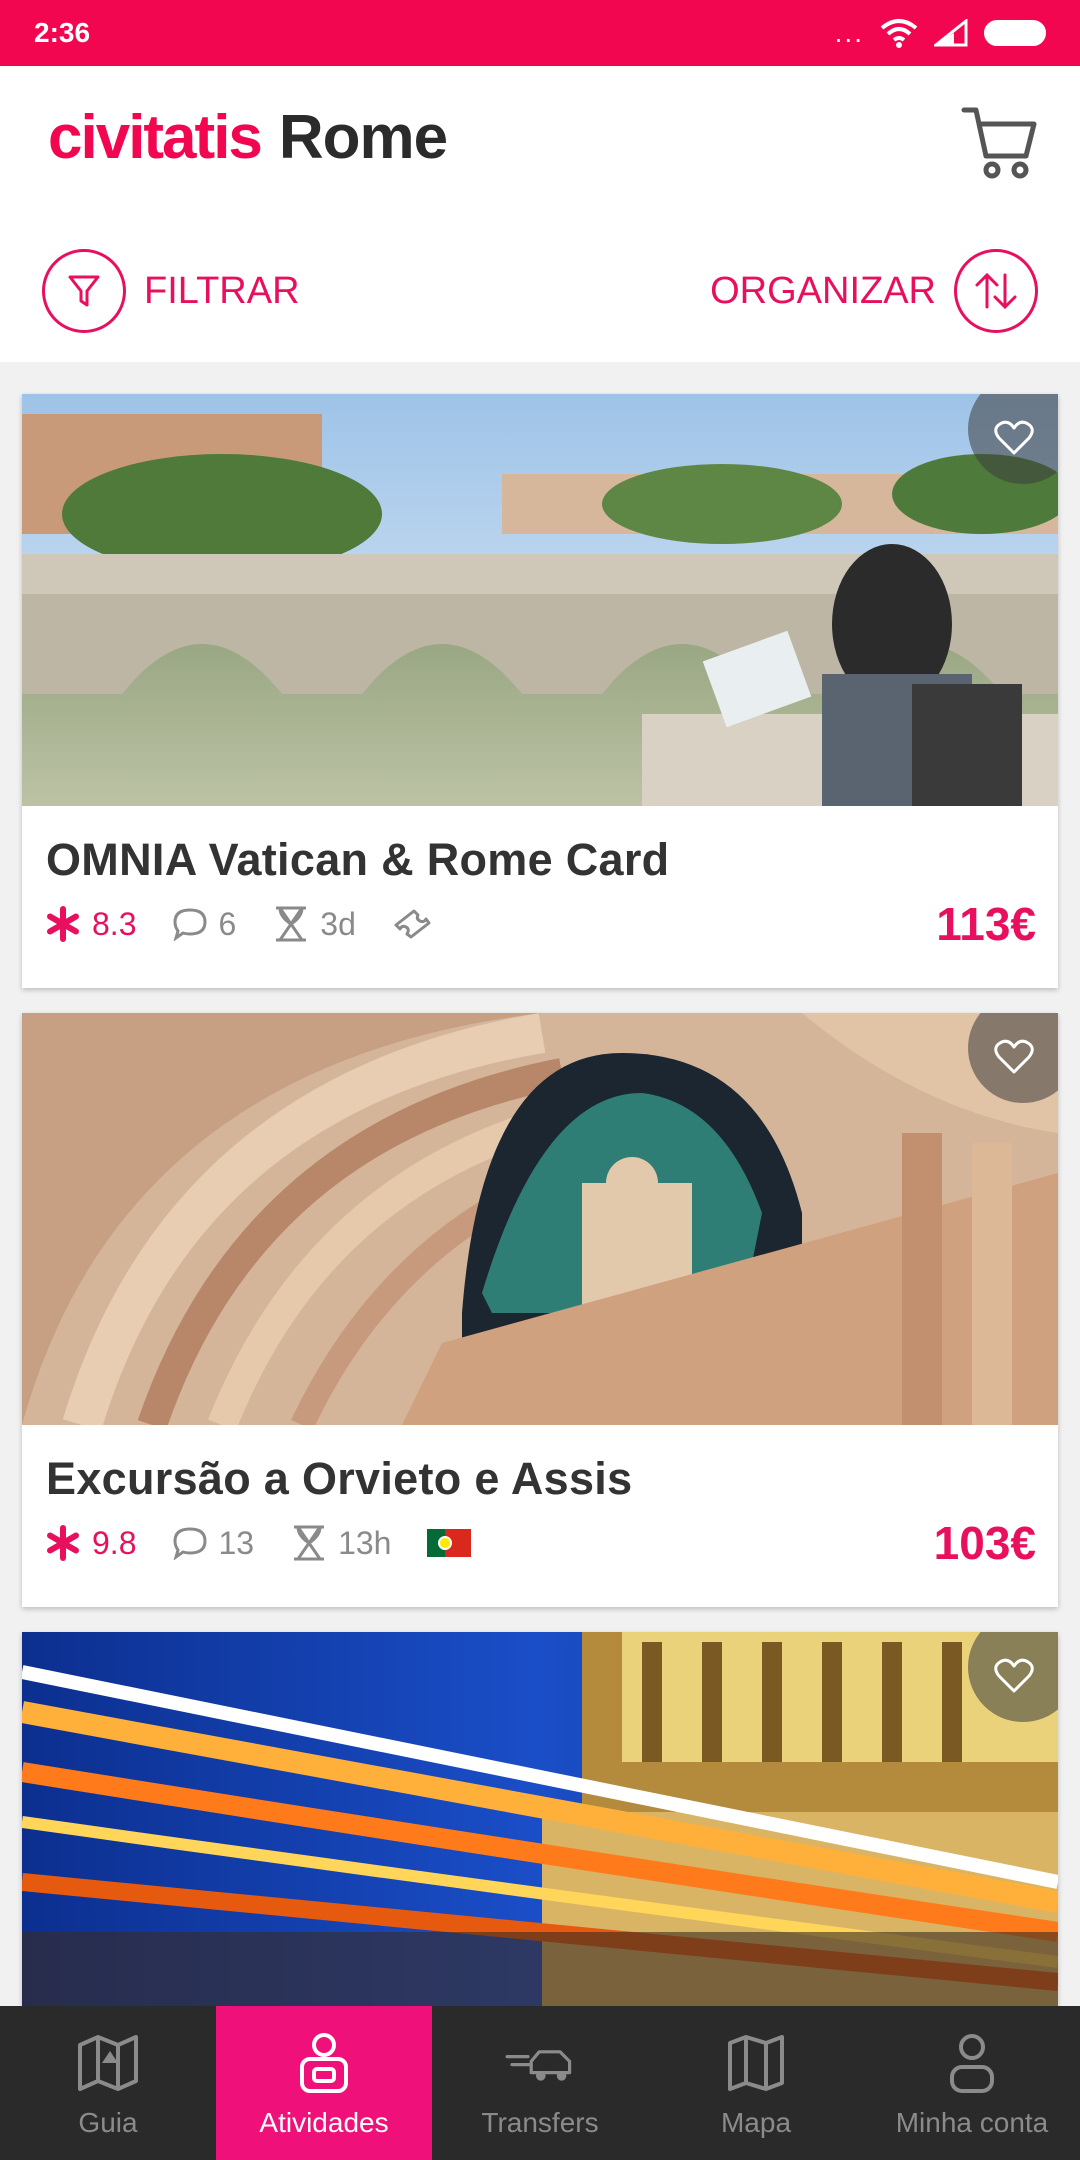  I want to click on nav-guia: Guia, so click(108, 2083).